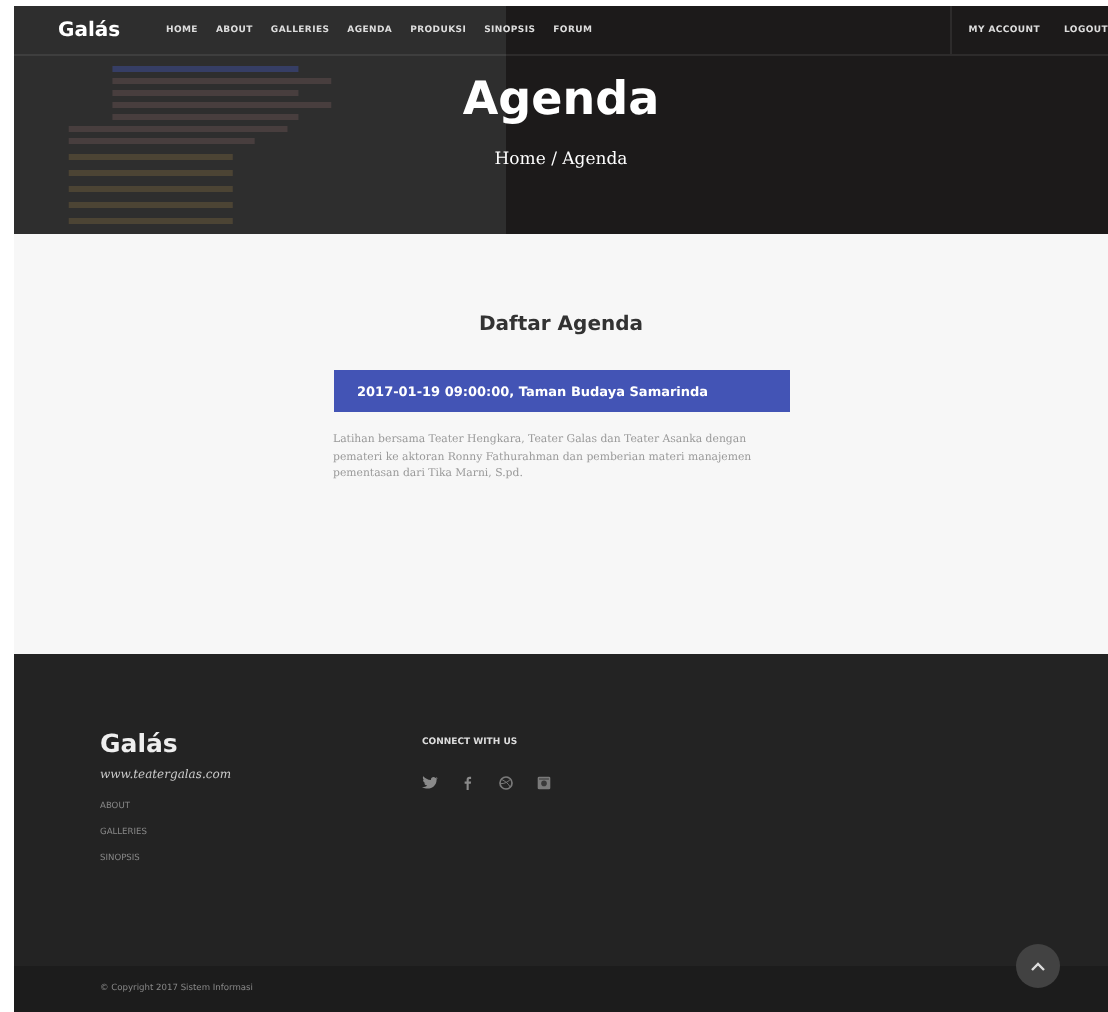 This screenshot has height=1012, width=1108. What do you see at coordinates (544, 783) in the screenshot?
I see `instagram-icon` at bounding box center [544, 783].